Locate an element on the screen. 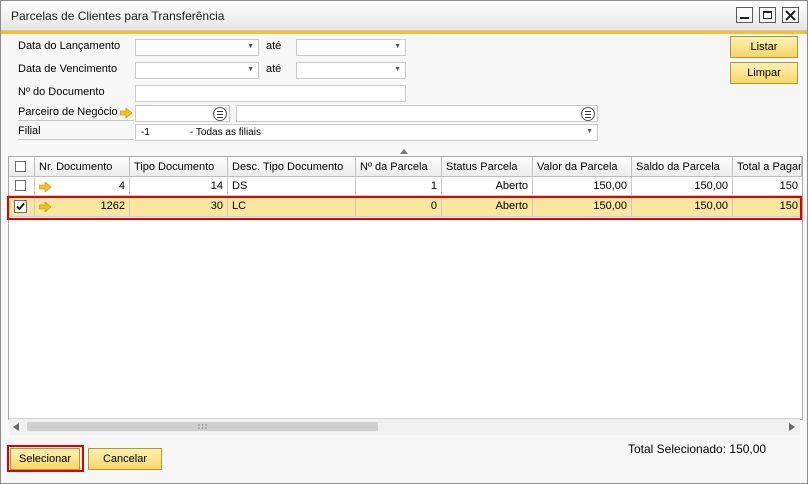  cell-saldo: 150,00 is located at coordinates (682, 186).